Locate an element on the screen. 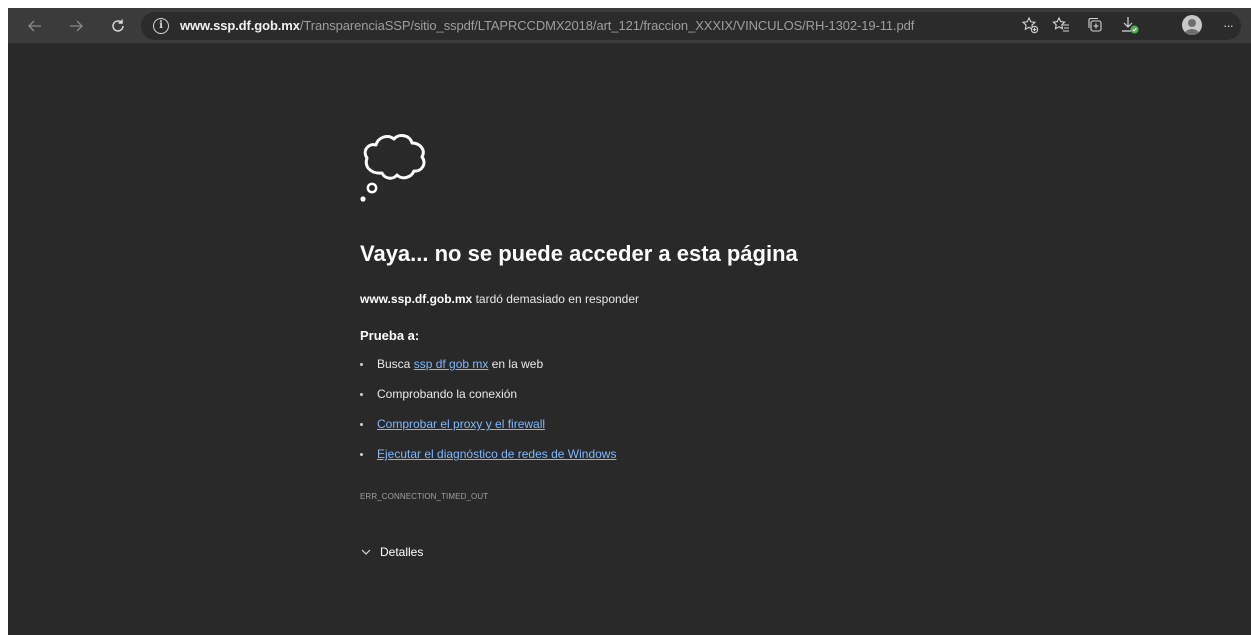 The image size is (1251, 635). details-label: Detalles is located at coordinates (402, 552).